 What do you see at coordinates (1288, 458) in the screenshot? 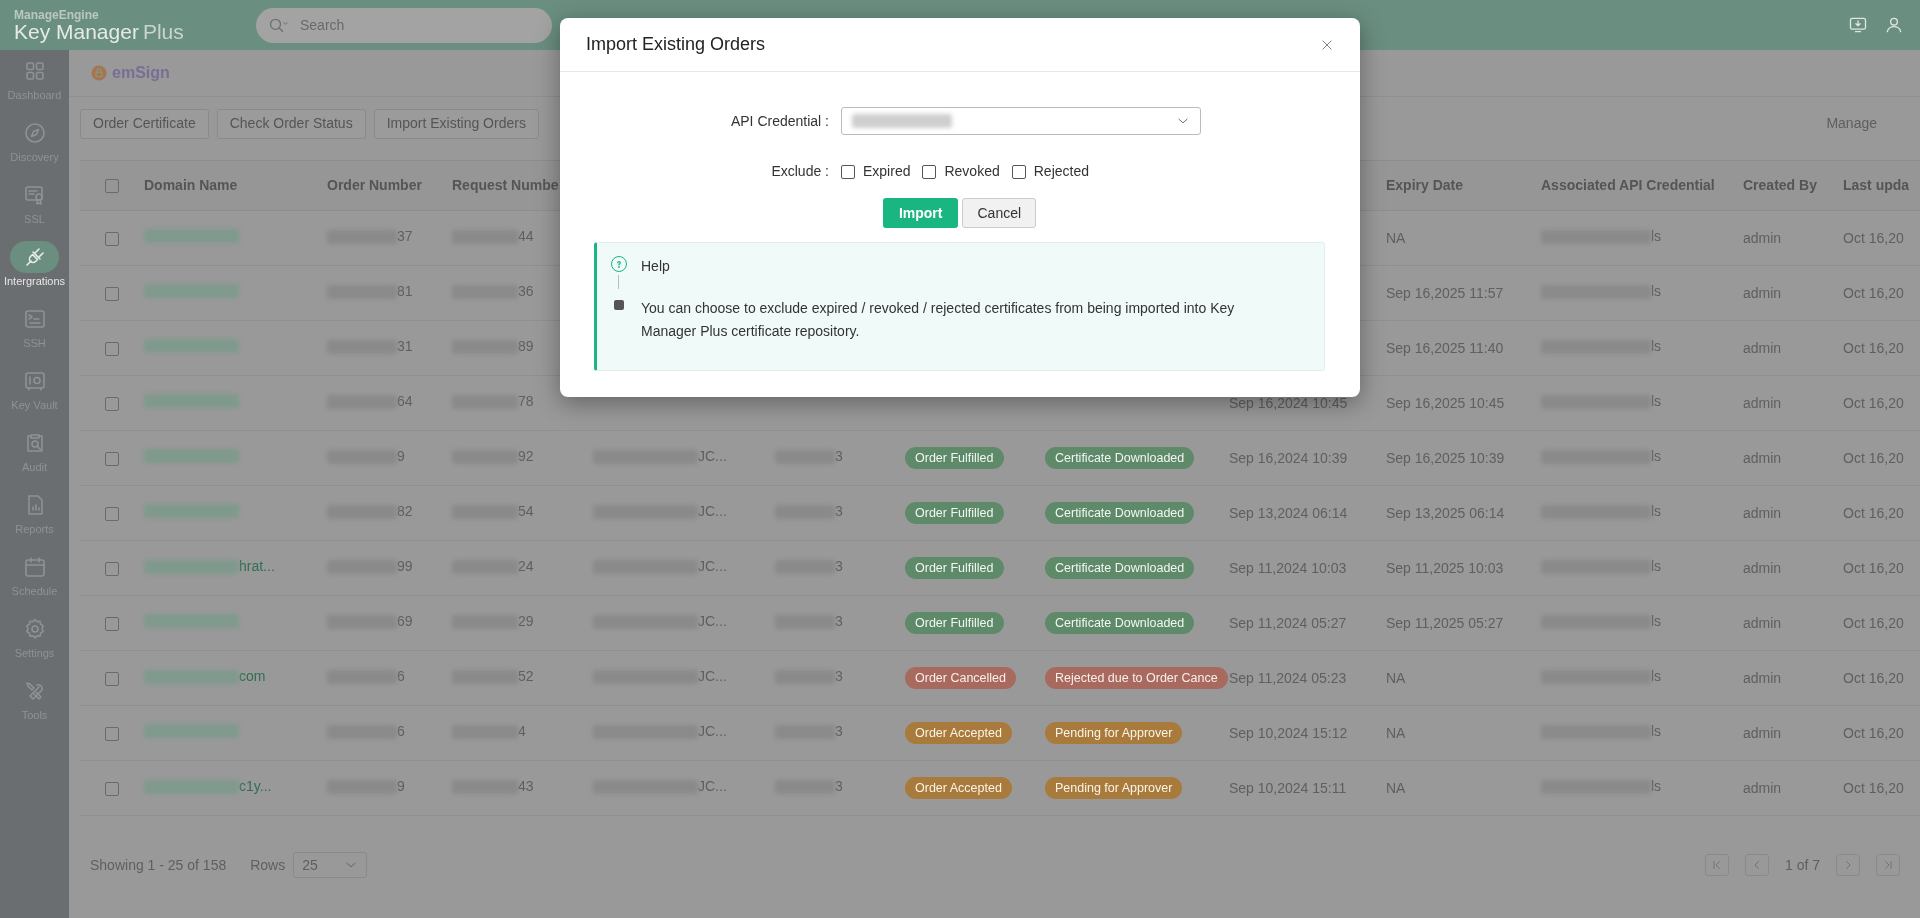
I see `table-cell-text: Sep 16,2024 10:39` at bounding box center [1288, 458].